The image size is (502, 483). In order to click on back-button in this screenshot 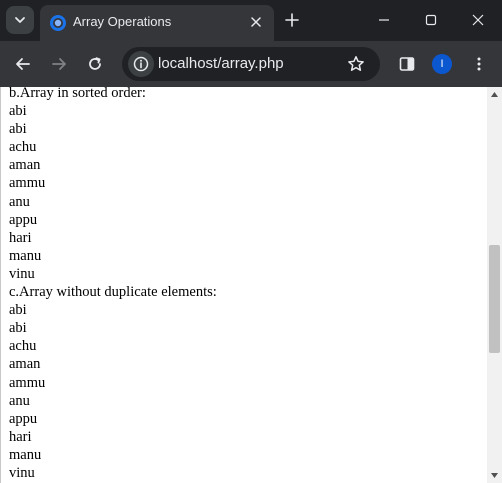, I will do `click(23, 64)`.